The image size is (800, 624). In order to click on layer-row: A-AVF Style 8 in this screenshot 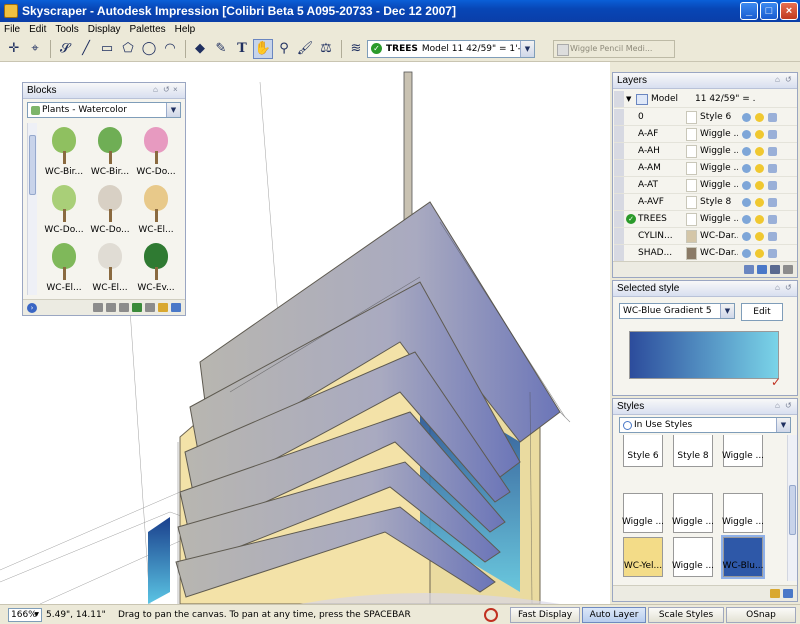, I will do `click(705, 202)`.